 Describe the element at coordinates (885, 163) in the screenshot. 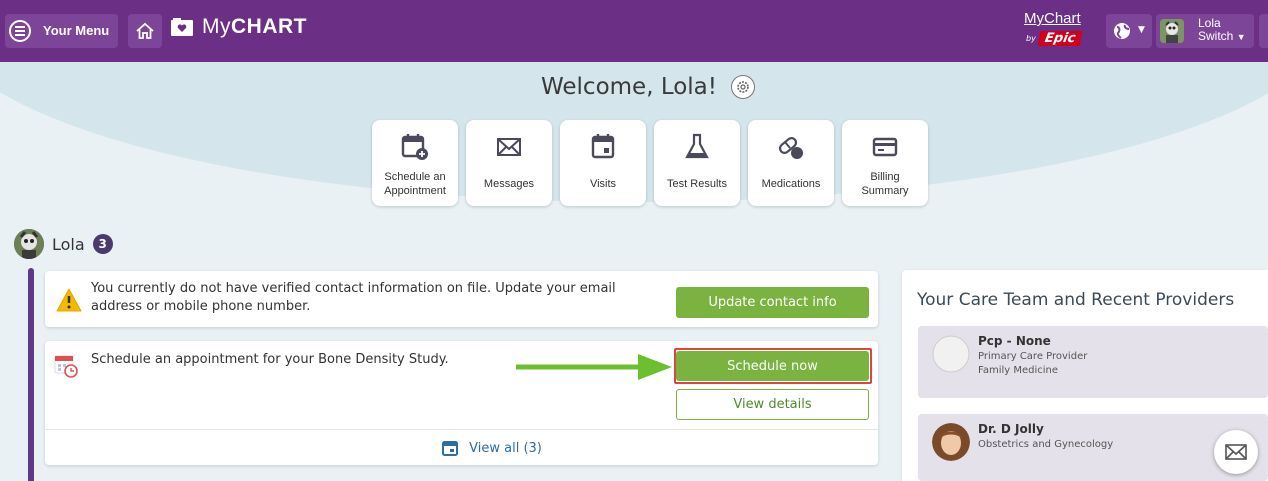

I see `tile-billing-summary: Billing Summary` at that location.